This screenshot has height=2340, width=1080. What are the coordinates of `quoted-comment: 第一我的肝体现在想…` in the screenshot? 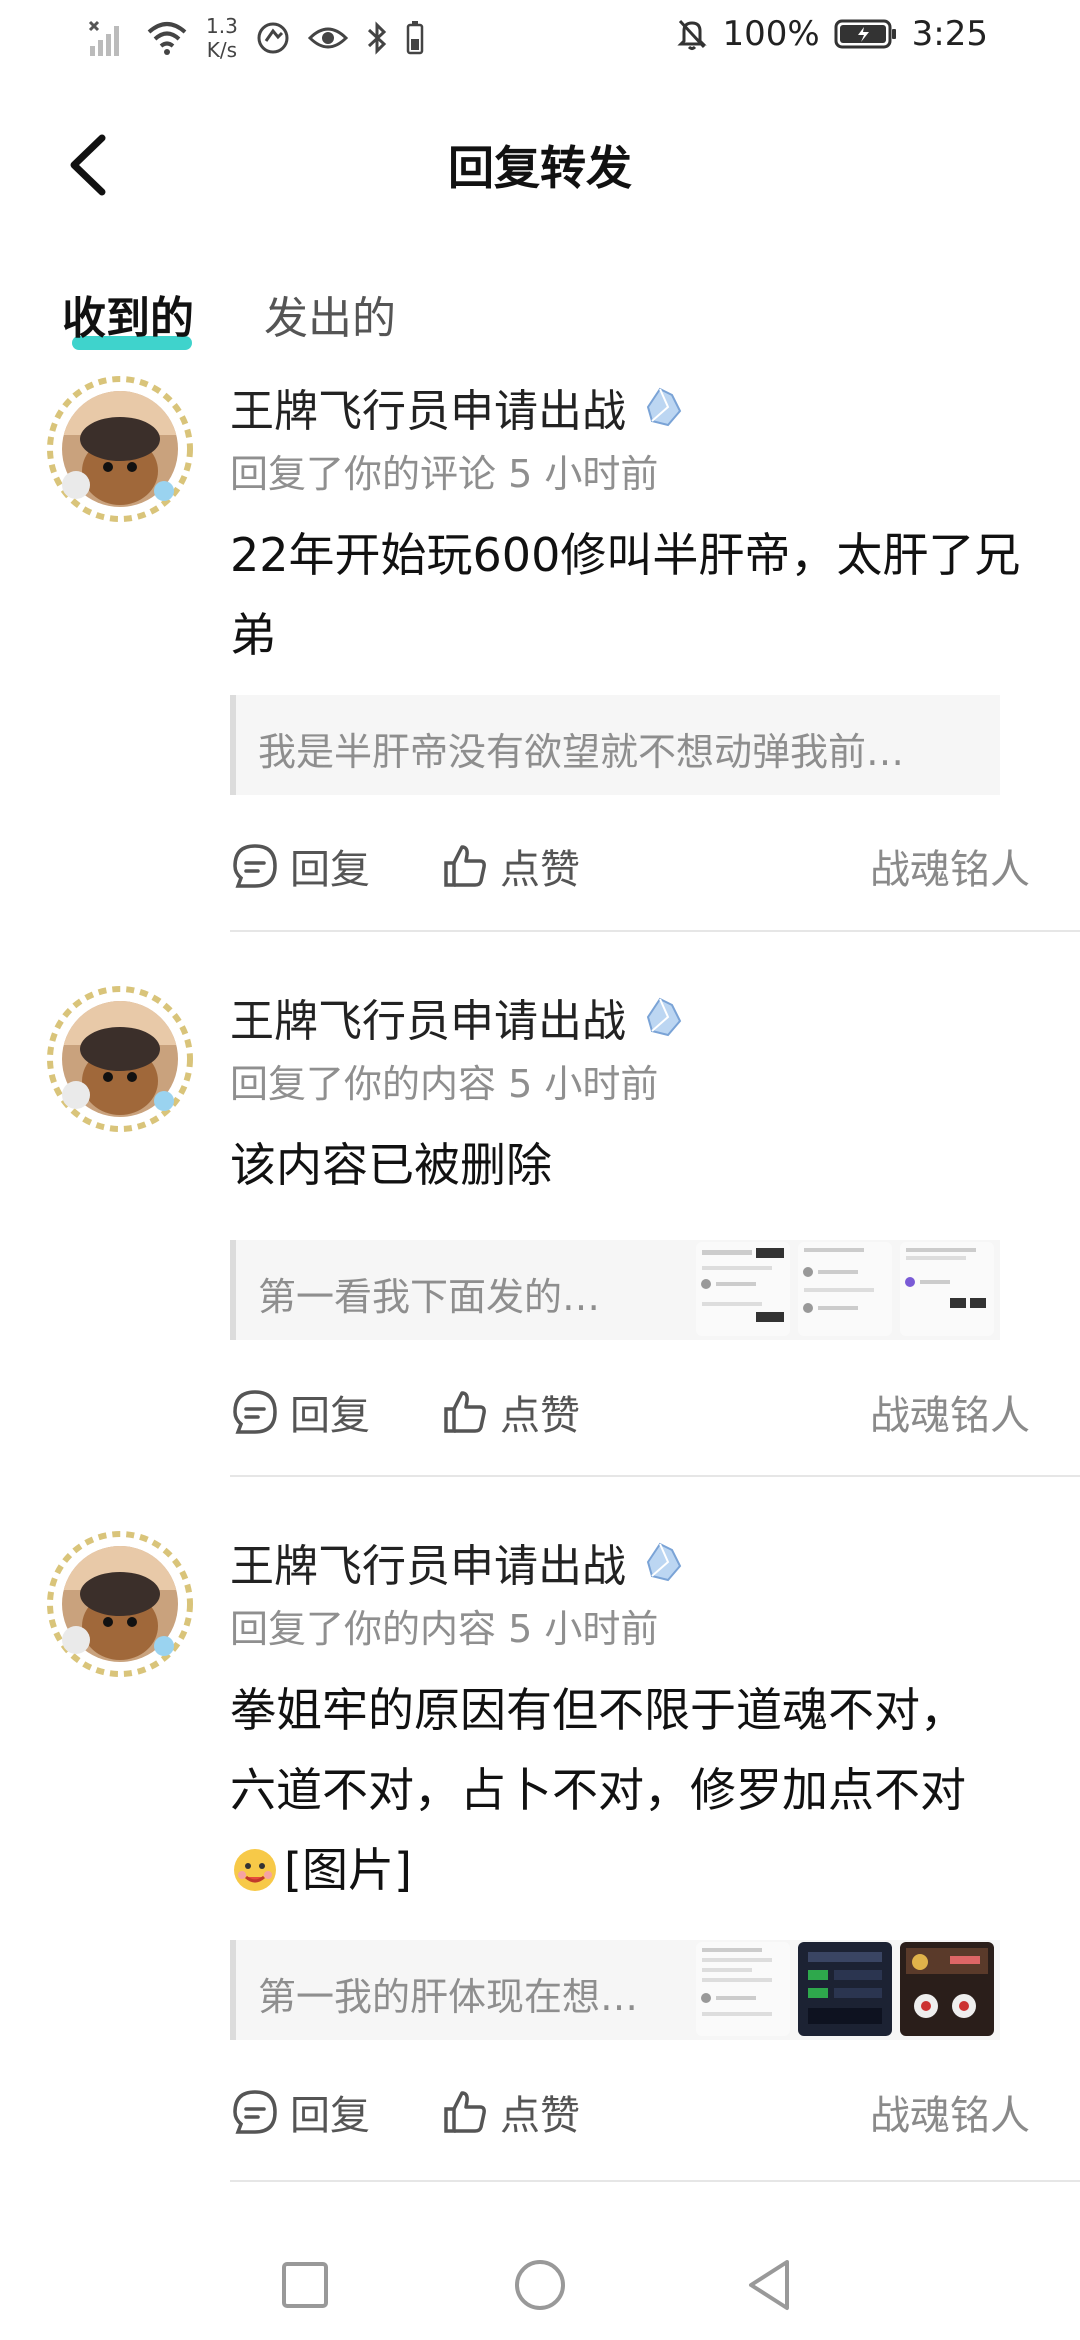 It's located at (615, 1990).